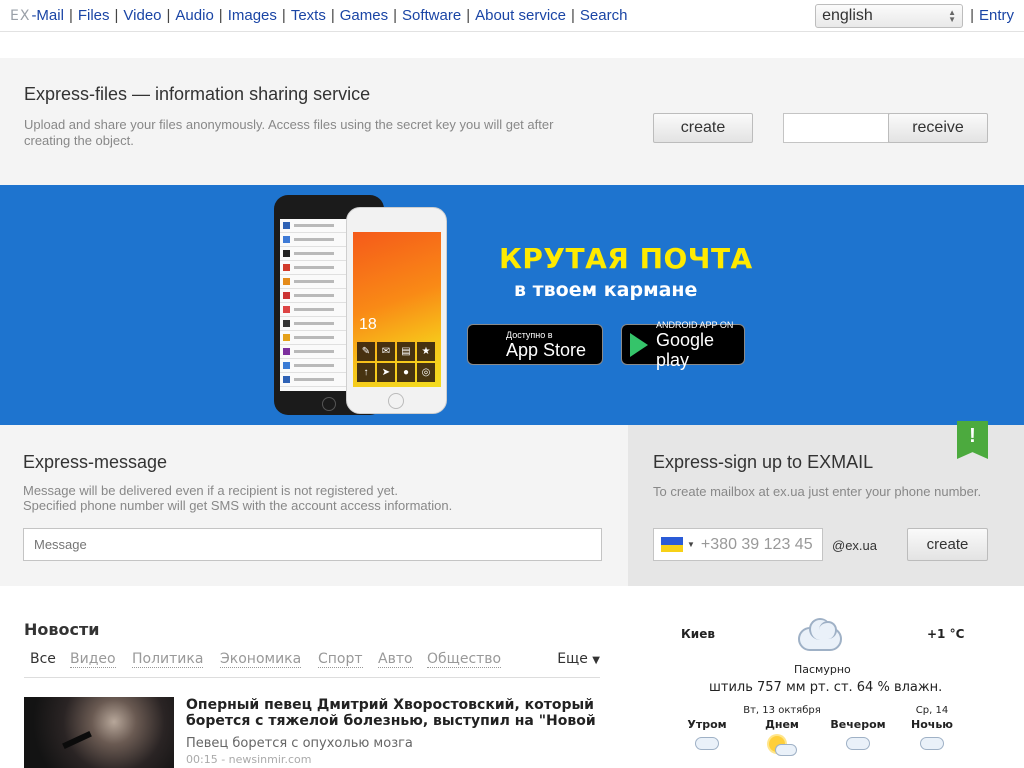 The height and width of the screenshot is (768, 1024). Describe the element at coordinates (604, 15) in the screenshot. I see `nav-search: Search` at that location.